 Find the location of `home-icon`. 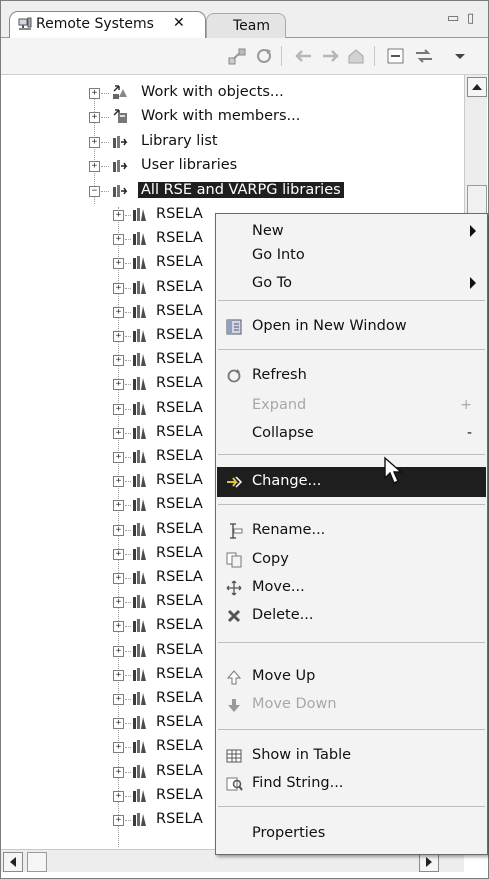

home-icon is located at coordinates (356, 56).